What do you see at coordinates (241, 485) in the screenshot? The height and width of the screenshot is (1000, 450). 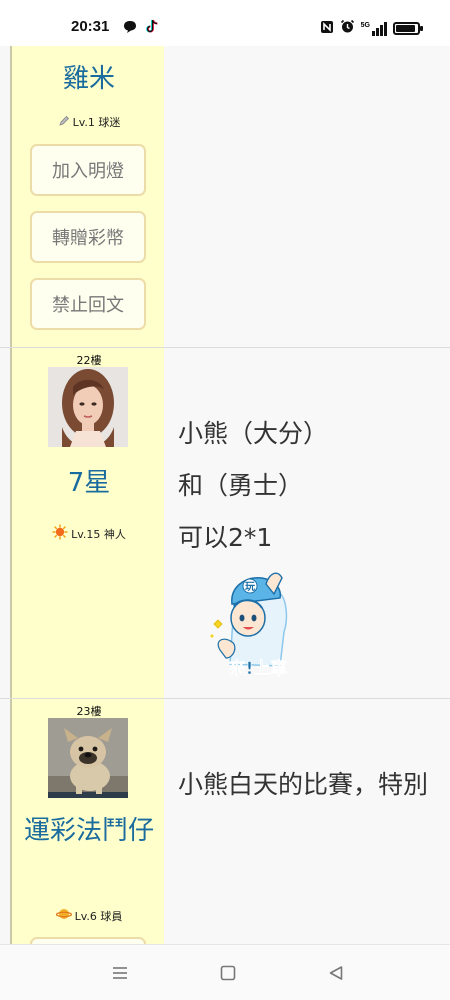 I see `post-text-line: 和（勇士）` at bounding box center [241, 485].